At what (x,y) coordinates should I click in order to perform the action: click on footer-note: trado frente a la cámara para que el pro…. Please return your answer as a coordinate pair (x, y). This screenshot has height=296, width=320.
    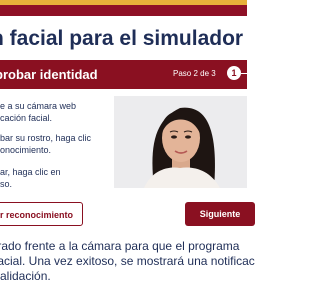
    Looking at the image, I should click on (128, 261).